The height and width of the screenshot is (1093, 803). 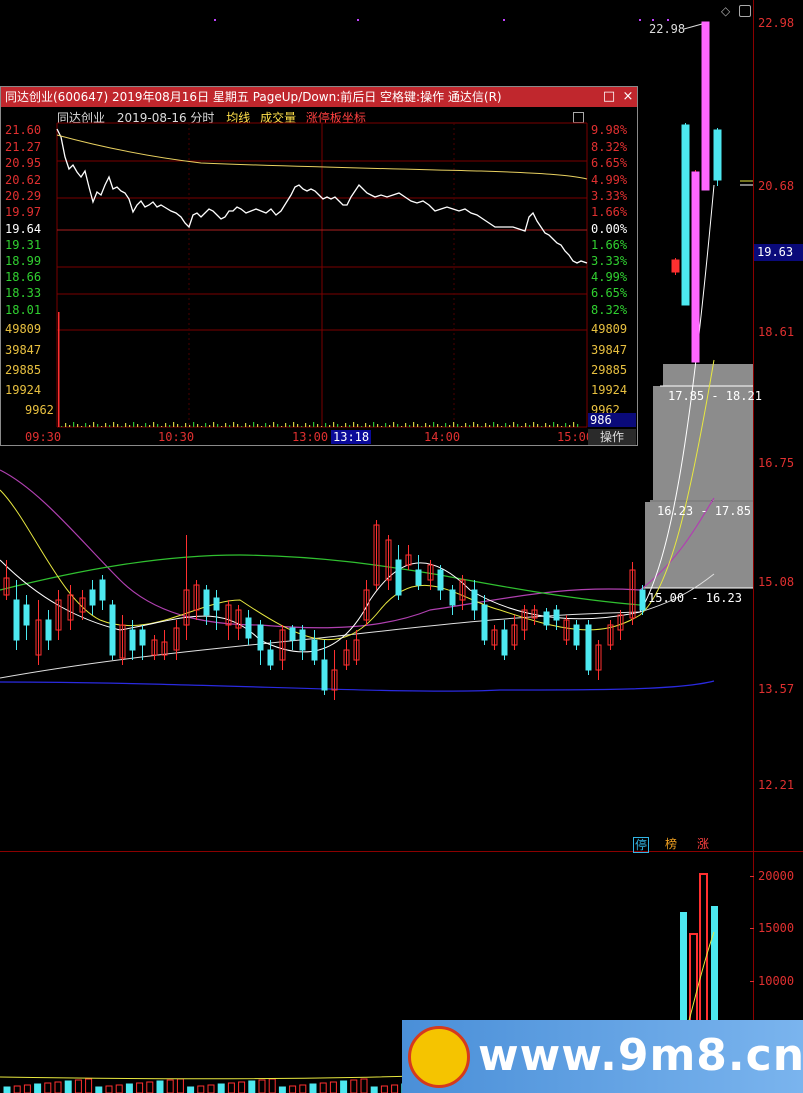 What do you see at coordinates (667, 29) in the screenshot?
I see `peak-label: 22.98` at bounding box center [667, 29].